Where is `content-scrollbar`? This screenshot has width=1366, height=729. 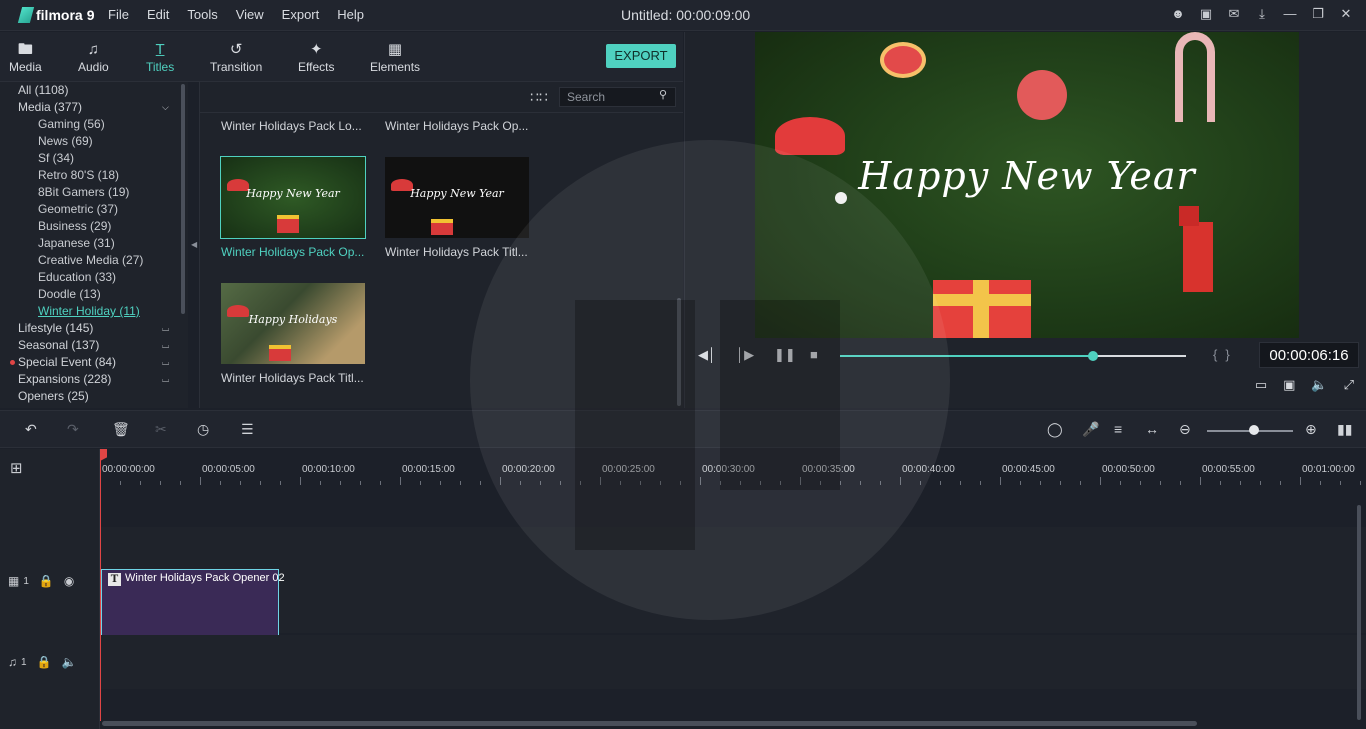
content-scrollbar is located at coordinates (679, 352).